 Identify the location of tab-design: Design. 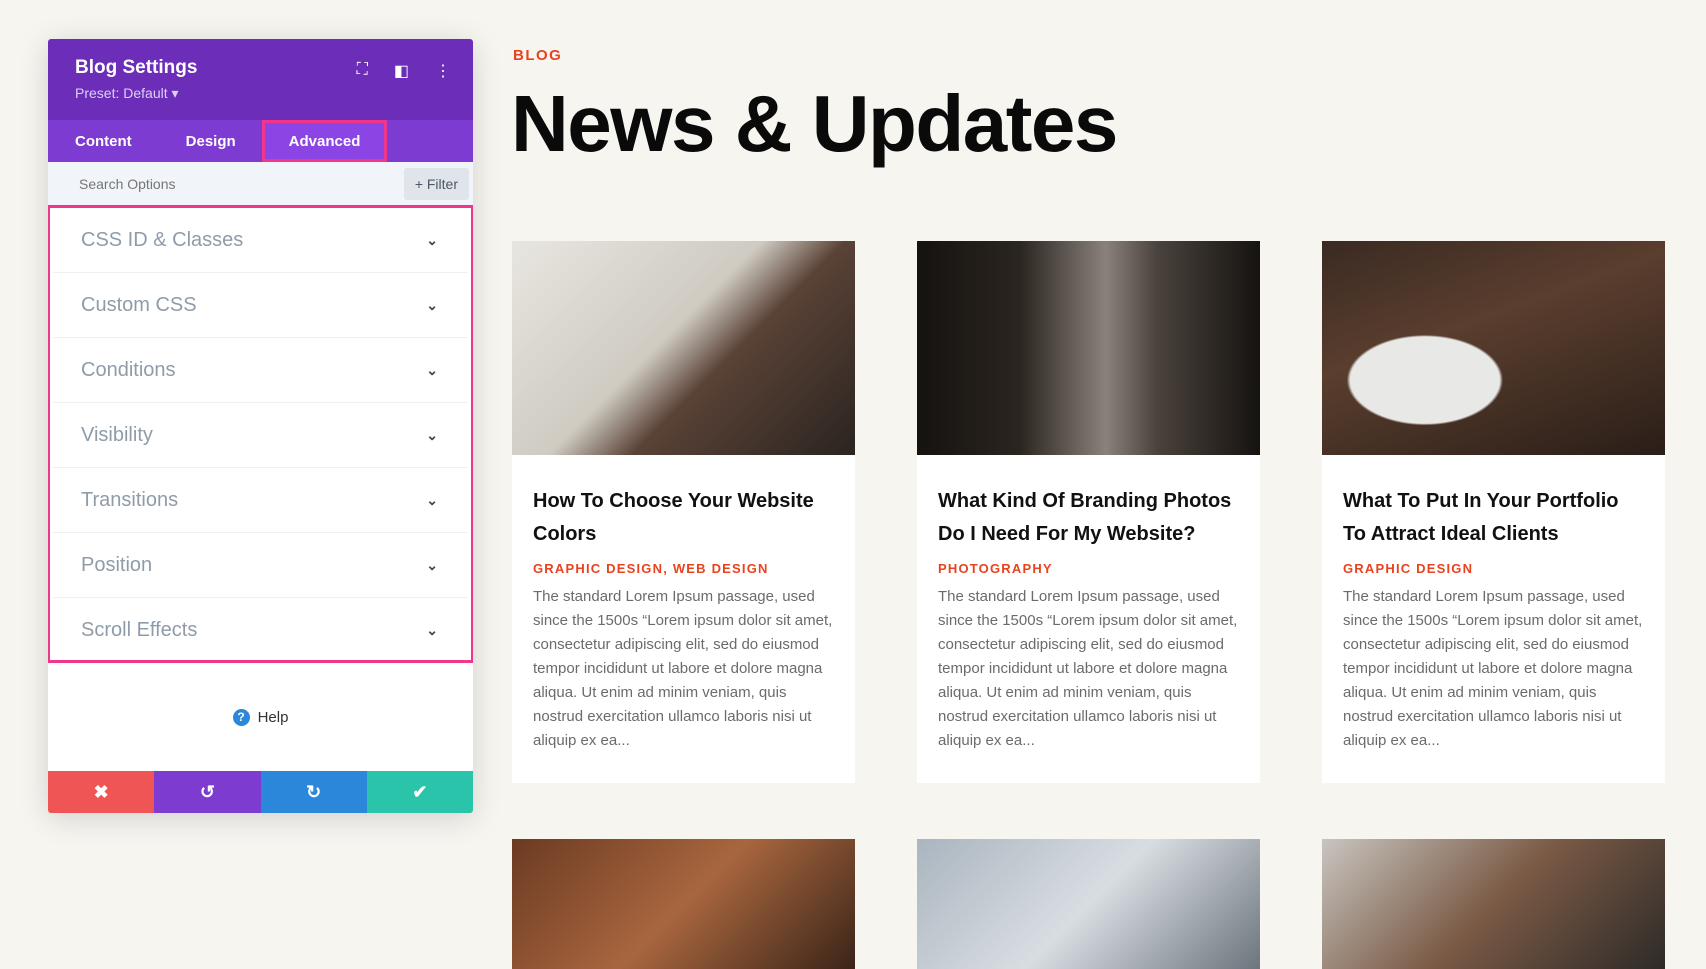
(211, 141).